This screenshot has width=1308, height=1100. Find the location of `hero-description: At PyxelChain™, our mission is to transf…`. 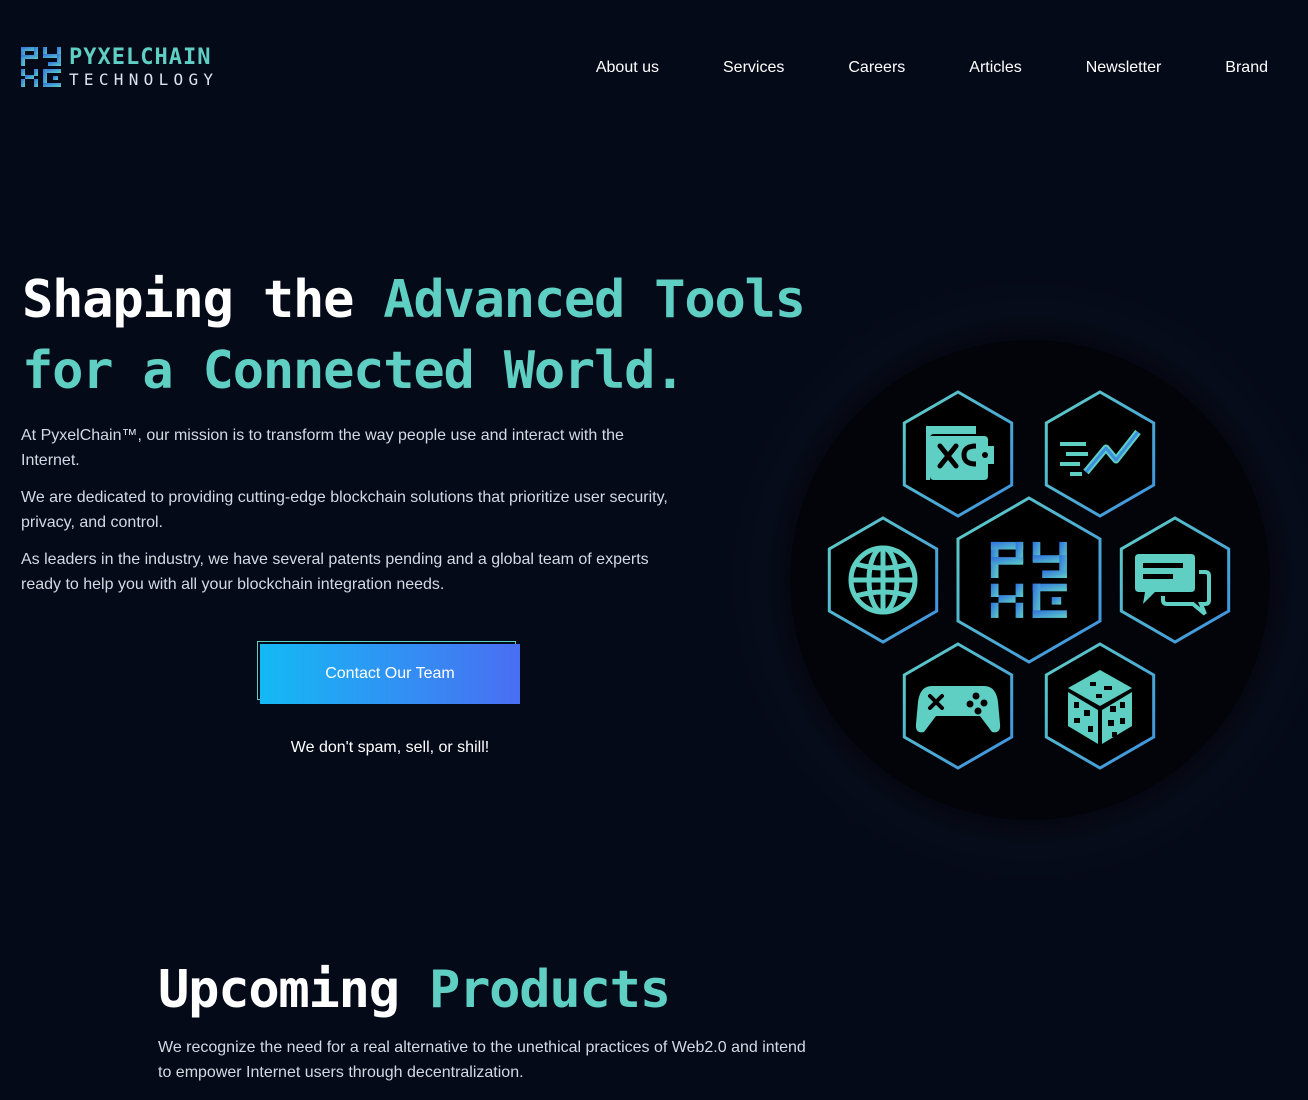

hero-description: At PyxelChain™, our mission is to transf… is located at coordinates (346, 516).